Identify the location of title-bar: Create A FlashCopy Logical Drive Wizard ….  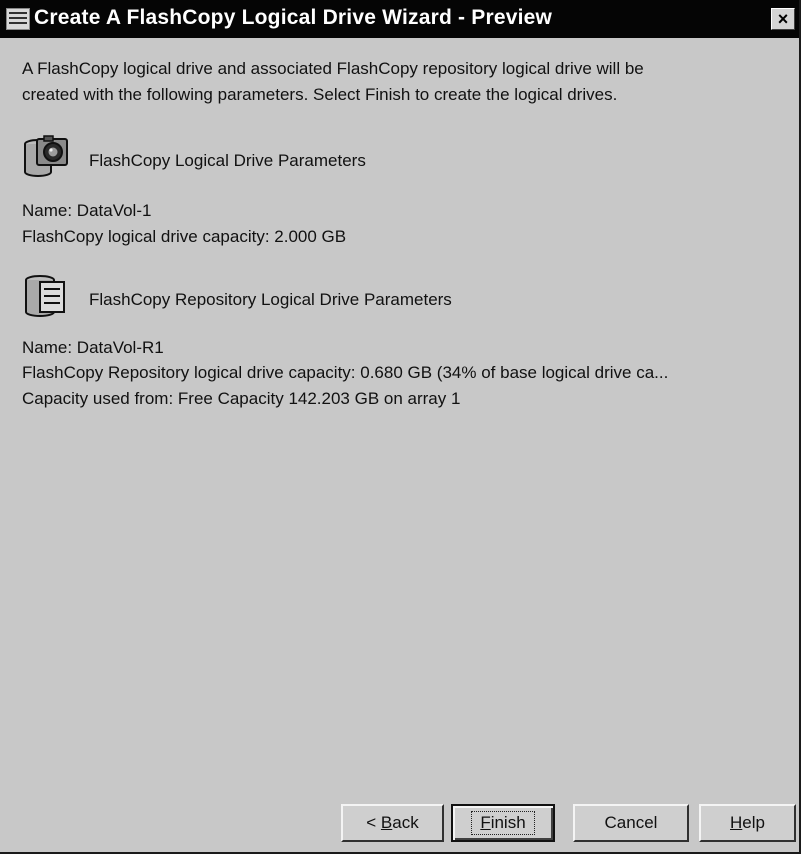
(399, 19).